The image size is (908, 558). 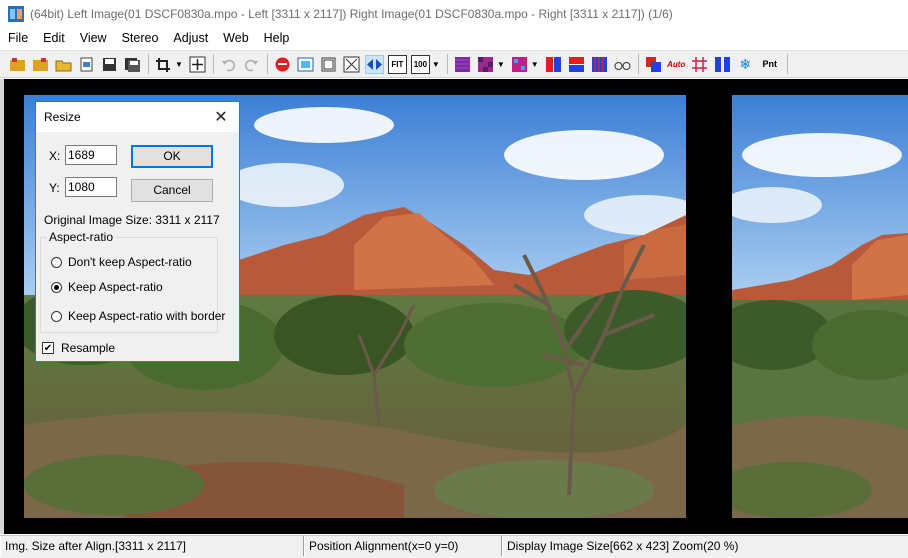 What do you see at coordinates (699, 64) in the screenshot?
I see `grid-icon` at bounding box center [699, 64].